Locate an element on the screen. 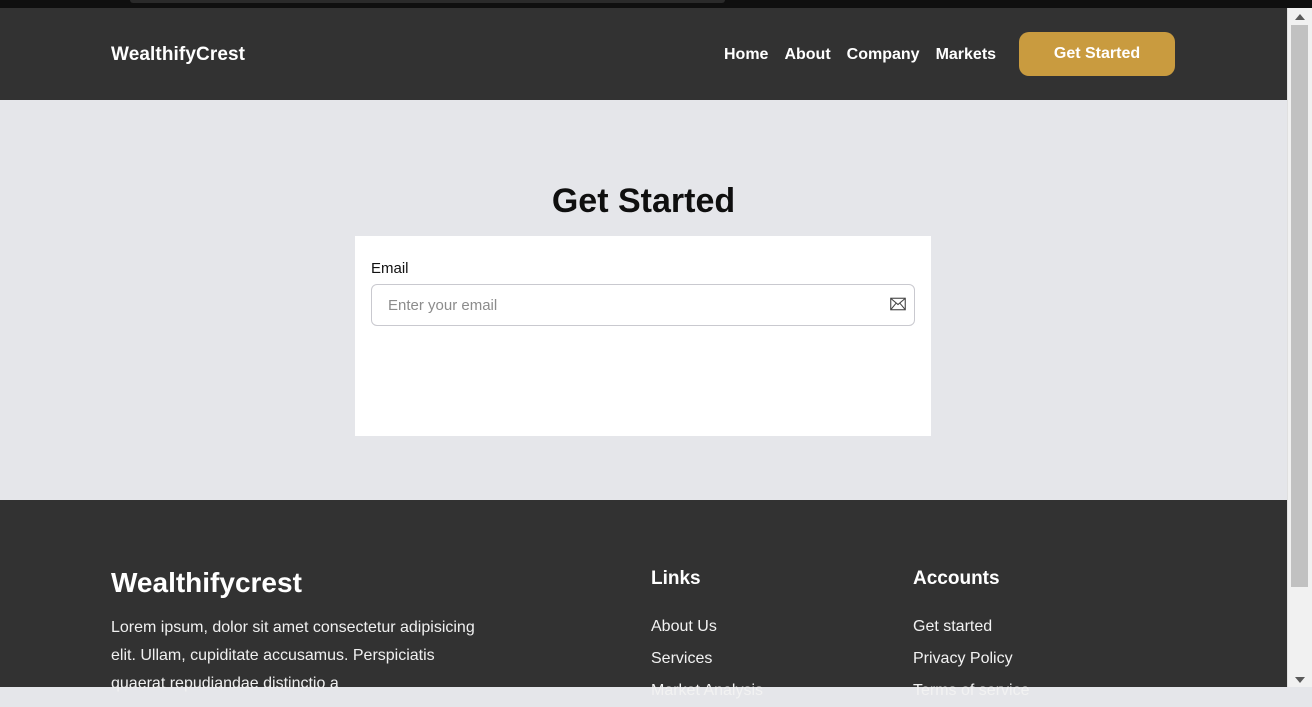 The image size is (1312, 707). email-label: Email is located at coordinates (390, 268).